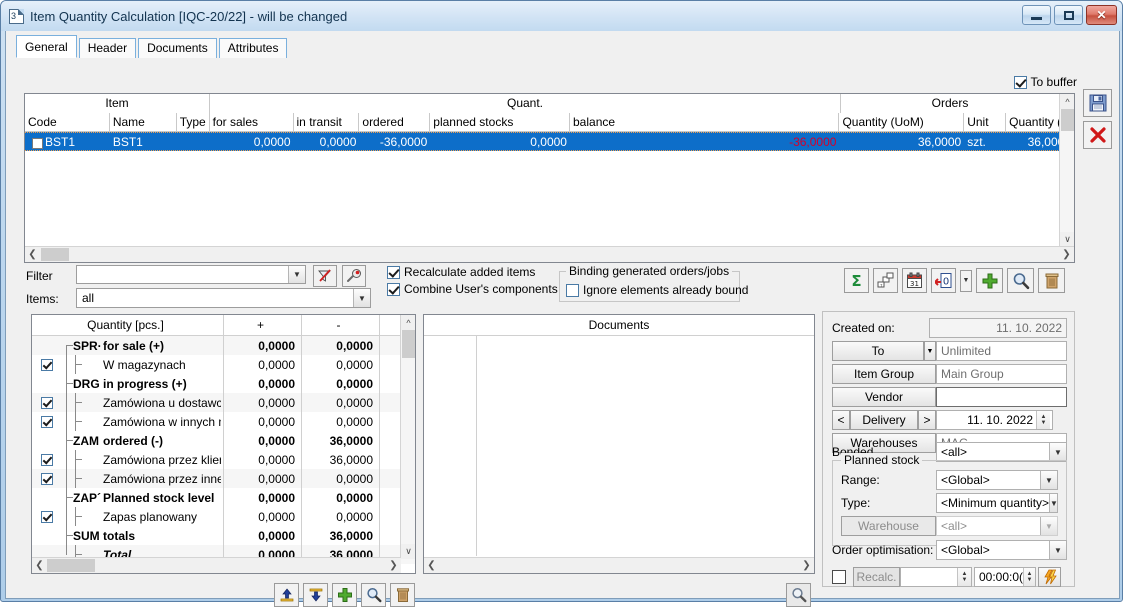  I want to click on tab-header: Header, so click(107, 48).